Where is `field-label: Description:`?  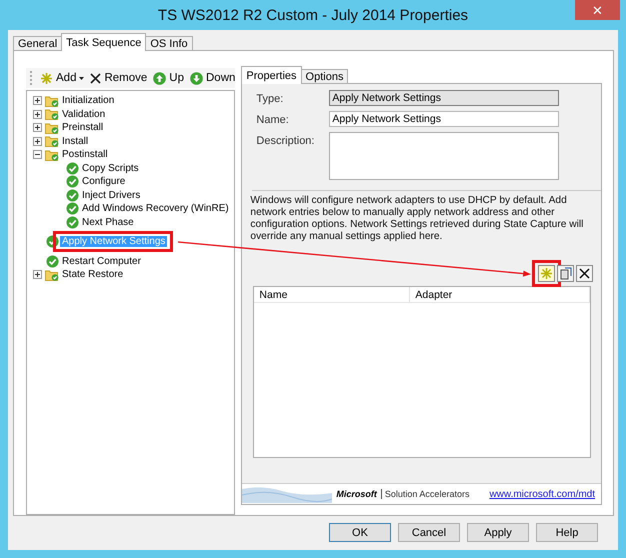
field-label: Description: is located at coordinates (286, 140).